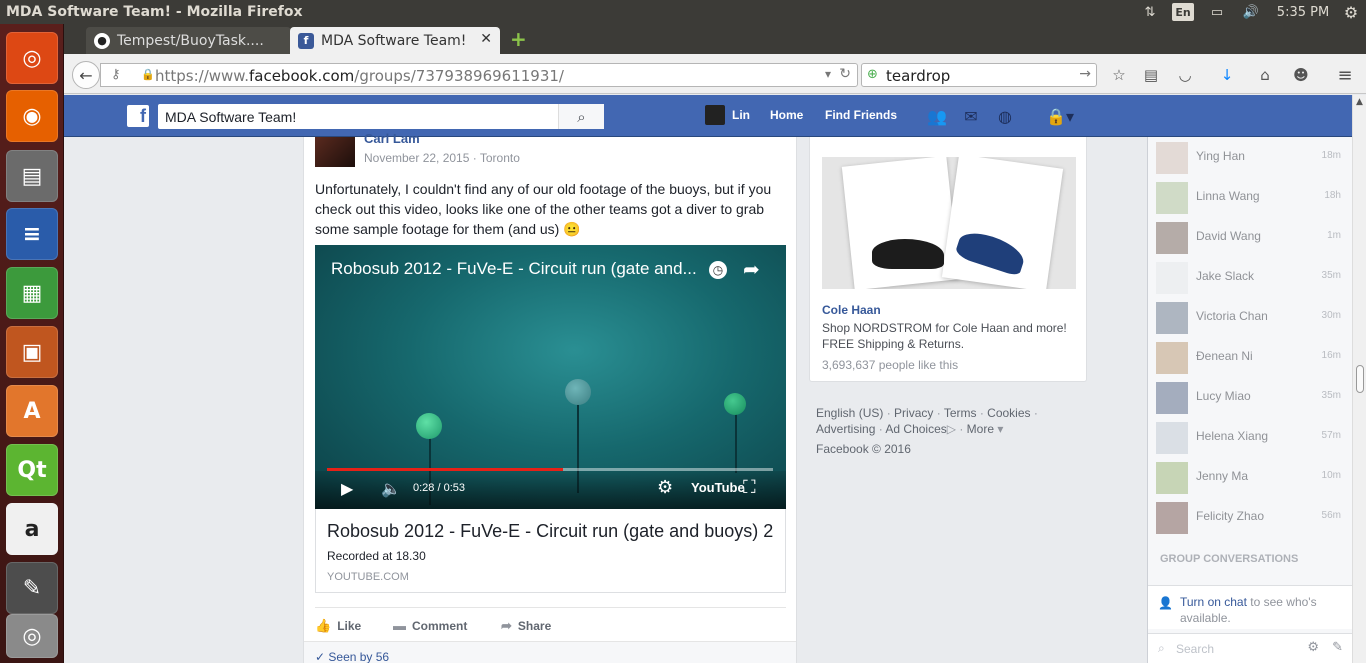  What do you see at coordinates (1119, 75) in the screenshot?
I see `bookmark-star-icon: ☆` at bounding box center [1119, 75].